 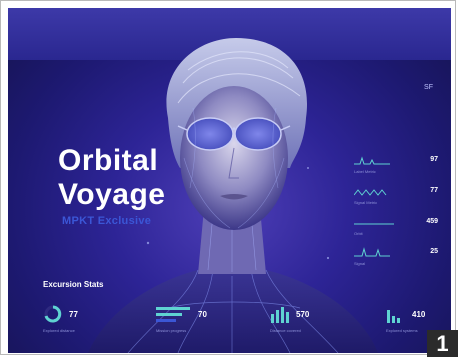 What do you see at coordinates (173, 314) in the screenshot?
I see `bars-horizontal-icon` at bounding box center [173, 314].